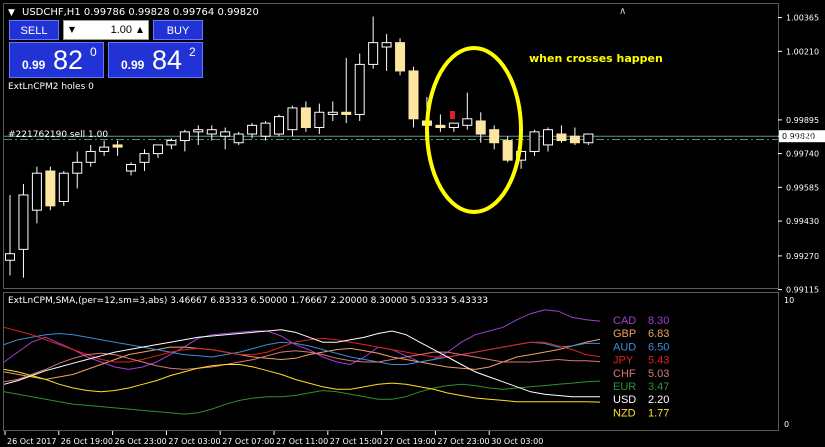  Describe the element at coordinates (624, 400) in the screenshot. I see `legend-name-usd: USD` at that location.